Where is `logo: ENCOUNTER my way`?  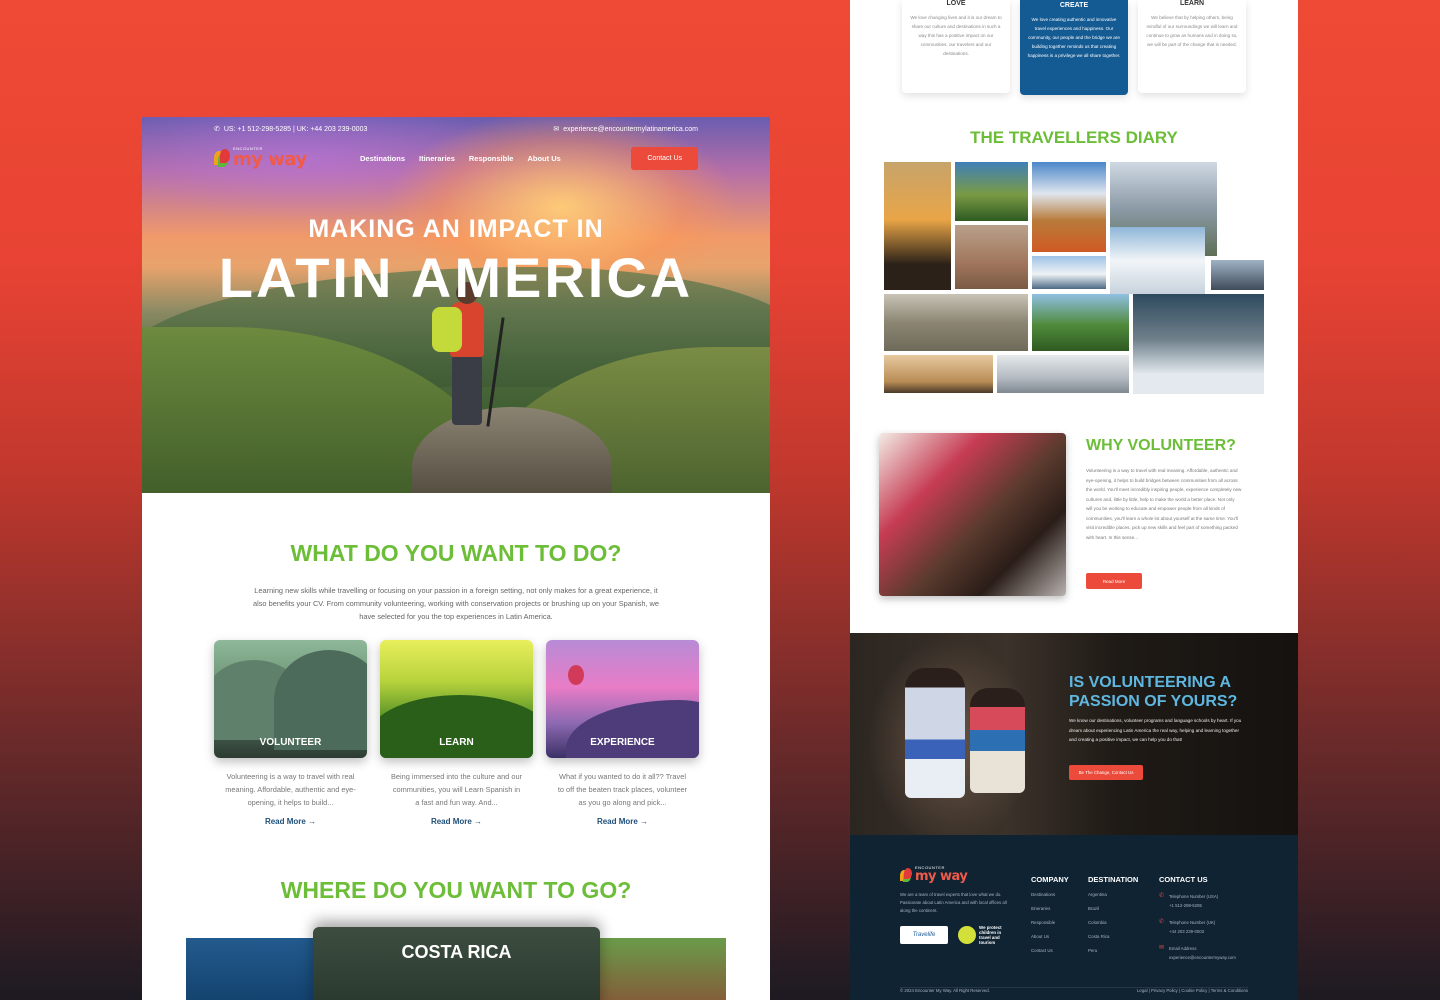
logo: ENCOUNTER my way is located at coordinates (269, 158).